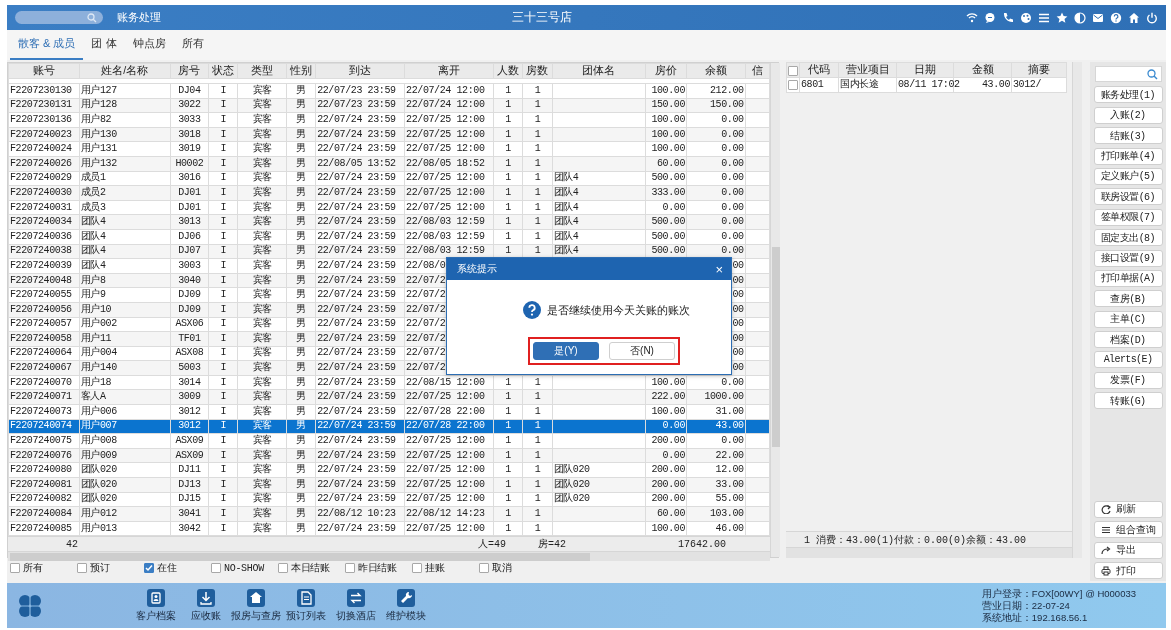 The width and height of the screenshot is (1171, 630). I want to click on filter-option: 所有, so click(43, 568).